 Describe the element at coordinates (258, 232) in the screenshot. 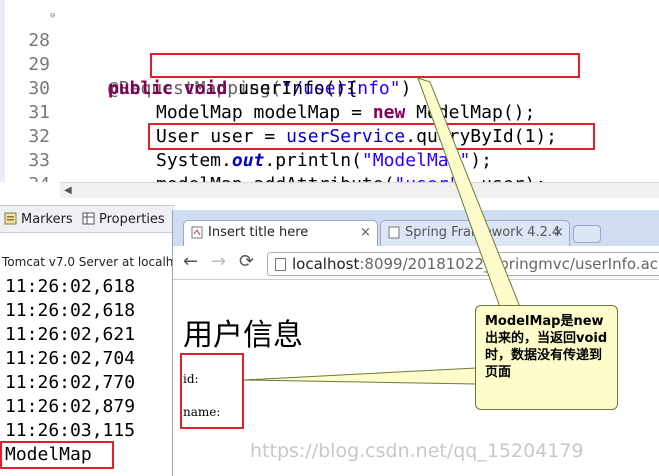

I see `browser-tab-title: Insert title here` at that location.